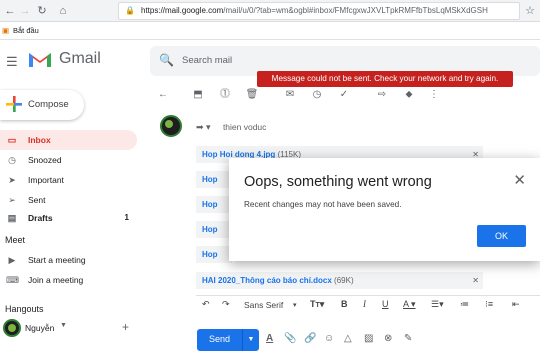 The width and height of the screenshot is (540, 360). What do you see at coordinates (12, 180) in the screenshot?
I see `important-icon: ➤` at bounding box center [12, 180].